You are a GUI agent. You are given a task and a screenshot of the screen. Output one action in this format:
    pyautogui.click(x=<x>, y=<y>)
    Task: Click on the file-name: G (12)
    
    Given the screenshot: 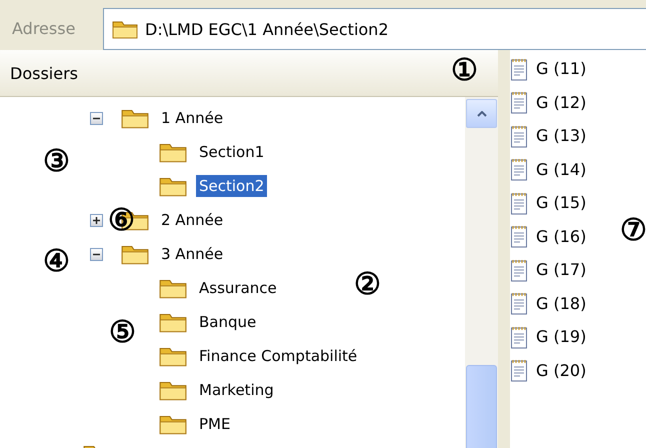 What is the action you would take?
    pyautogui.click(x=561, y=102)
    